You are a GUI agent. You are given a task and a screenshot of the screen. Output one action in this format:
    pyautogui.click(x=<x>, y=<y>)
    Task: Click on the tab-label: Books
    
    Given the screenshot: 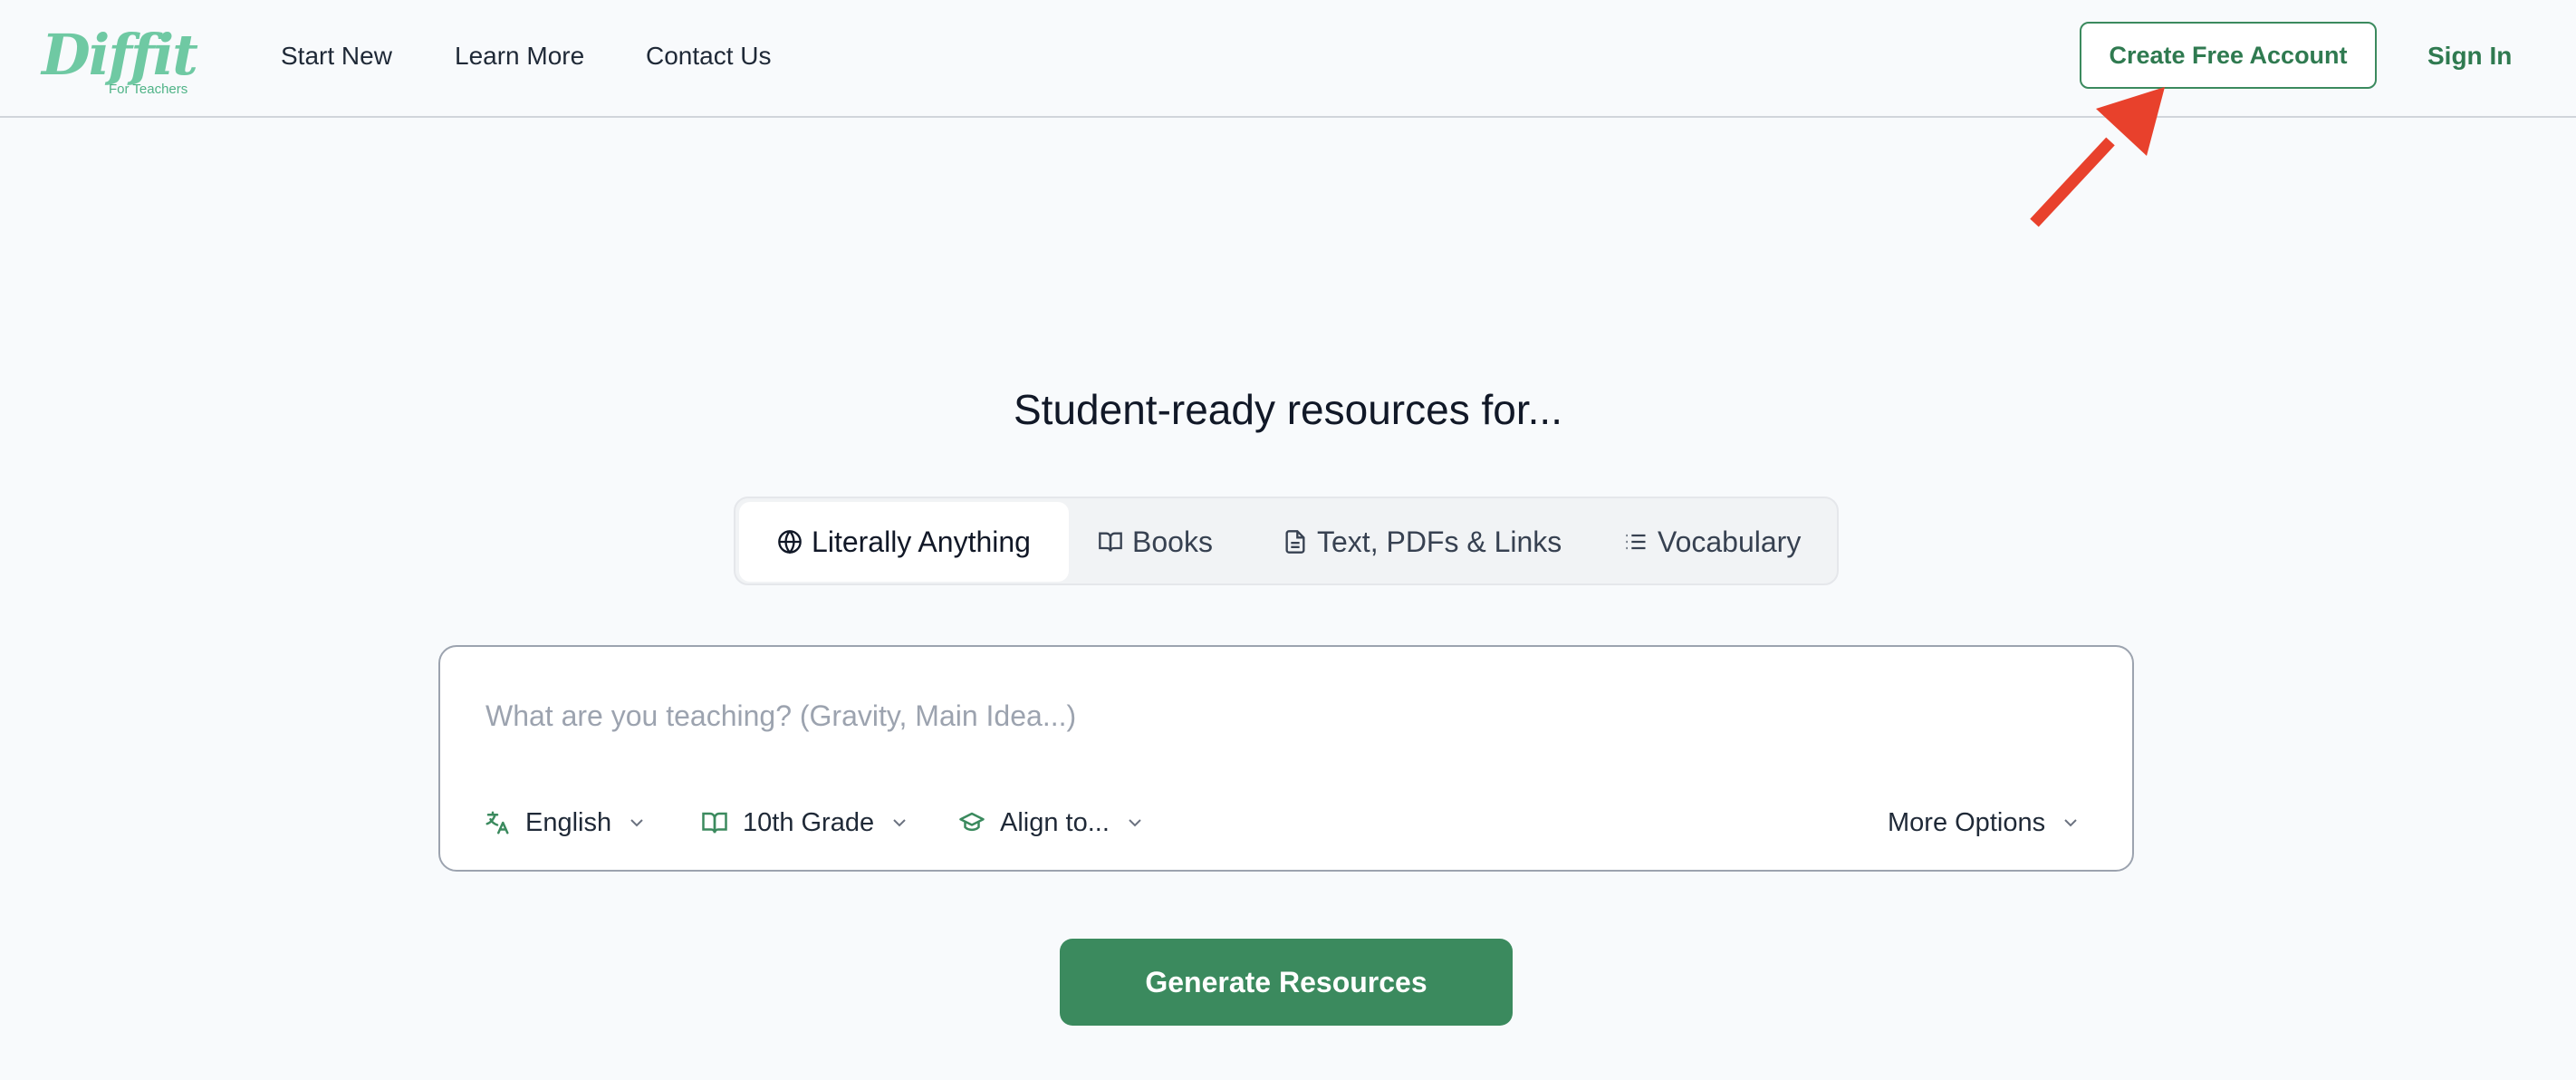 What is the action you would take?
    pyautogui.click(x=1172, y=541)
    